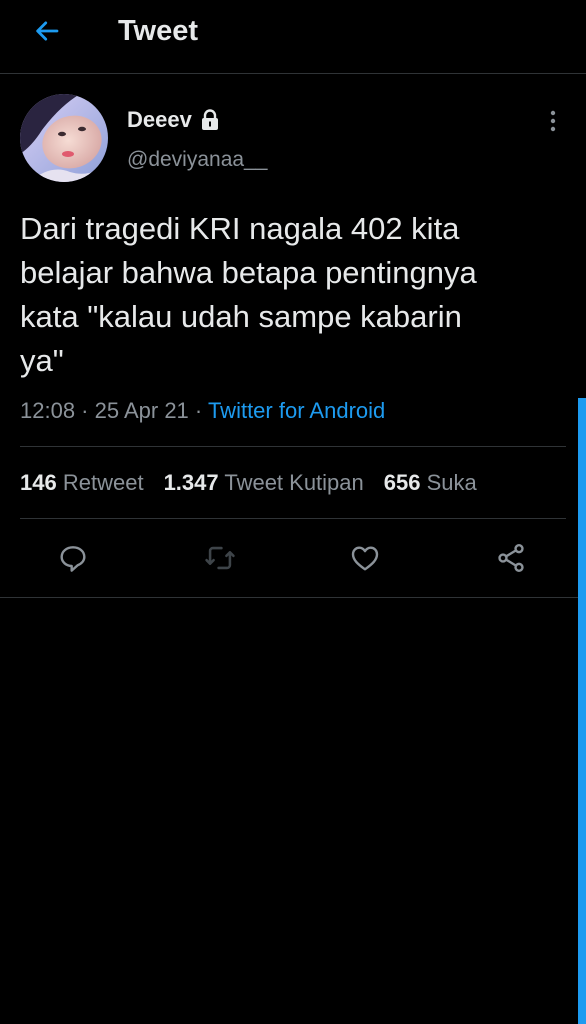 This screenshot has width=586, height=1024. I want to click on retweet-button, so click(220, 558).